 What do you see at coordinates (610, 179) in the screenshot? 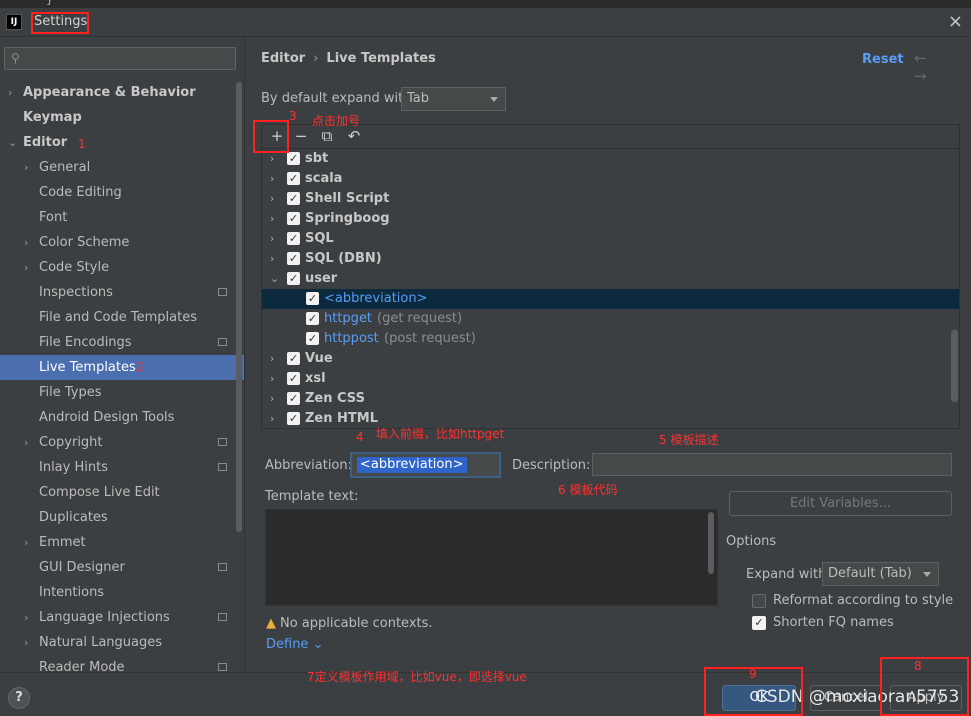
I see `template-group-row: › ✓ scala` at bounding box center [610, 179].